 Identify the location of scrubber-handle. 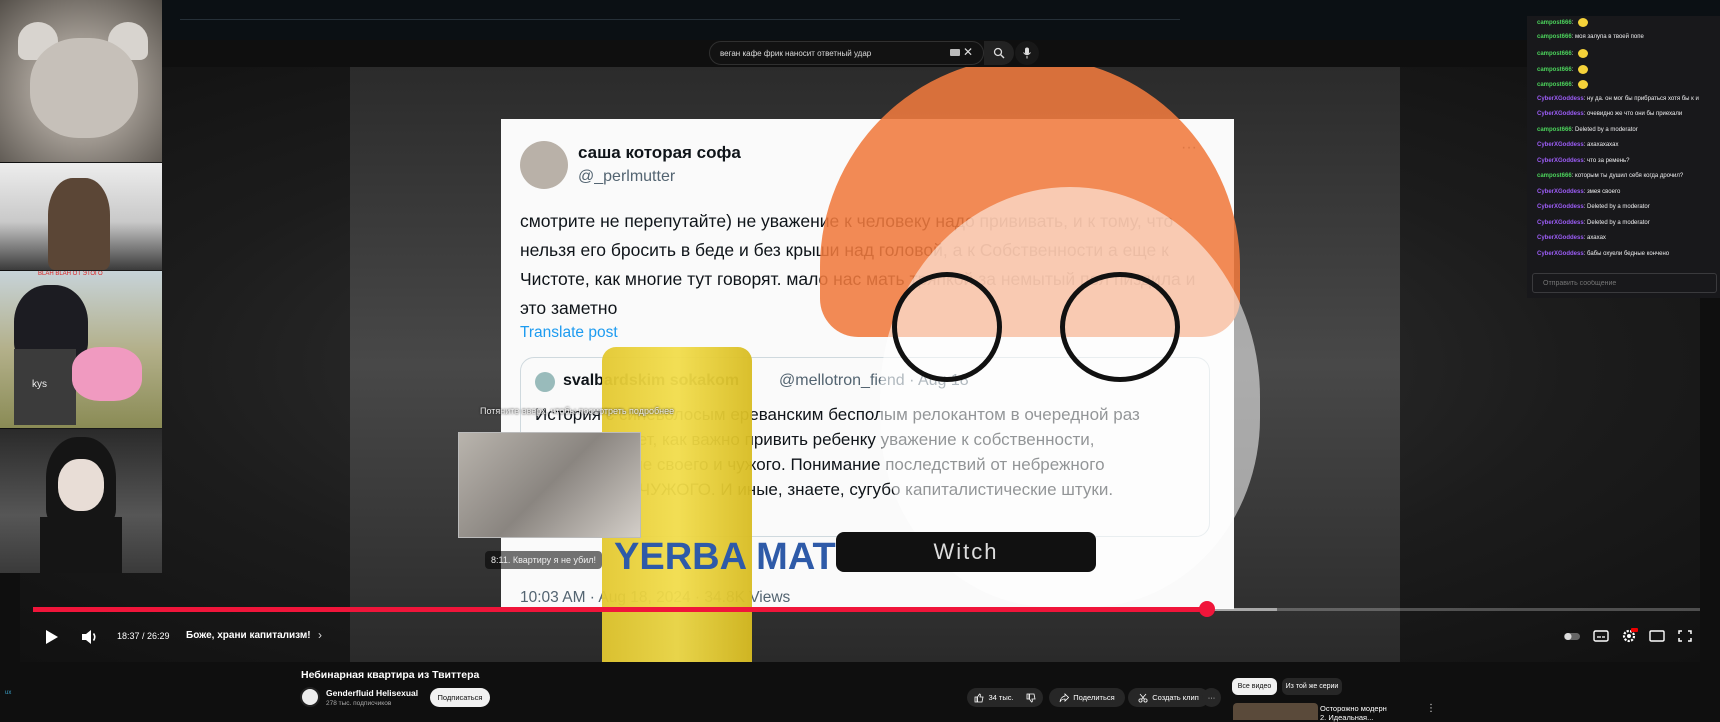
(1206, 609).